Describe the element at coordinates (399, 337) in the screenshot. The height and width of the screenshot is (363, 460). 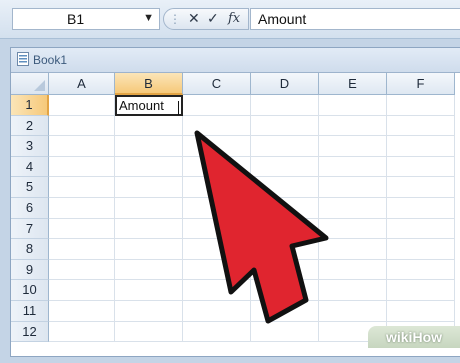
I see `watermark-wiki: wiki` at that location.